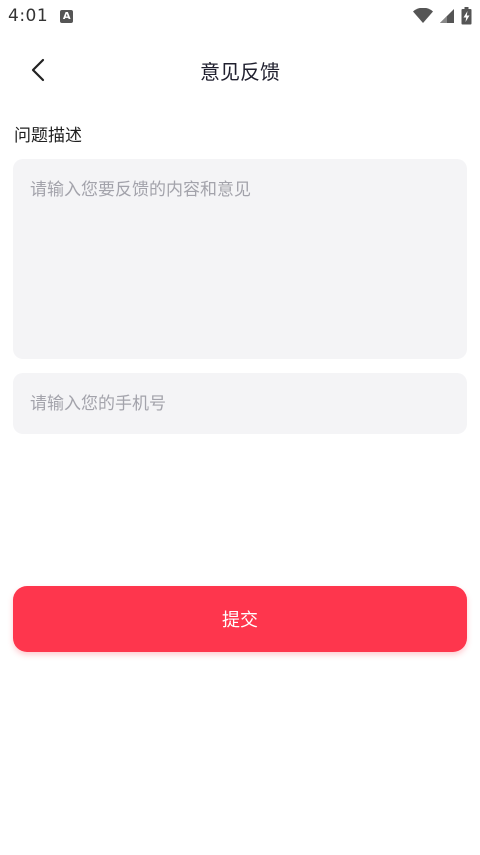 This screenshot has width=480, height=855. What do you see at coordinates (67, 16) in the screenshot?
I see `notification-app-icon: A` at bounding box center [67, 16].